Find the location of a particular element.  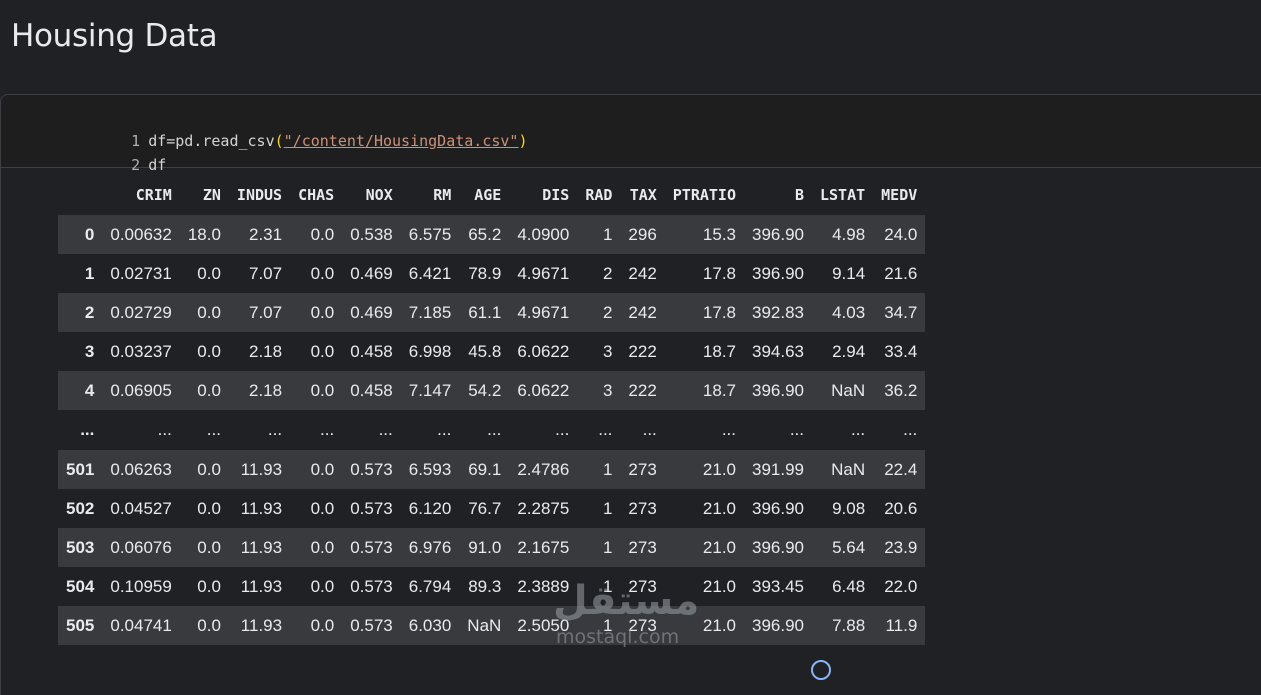

table-cell: 22.0 is located at coordinates (901, 586).